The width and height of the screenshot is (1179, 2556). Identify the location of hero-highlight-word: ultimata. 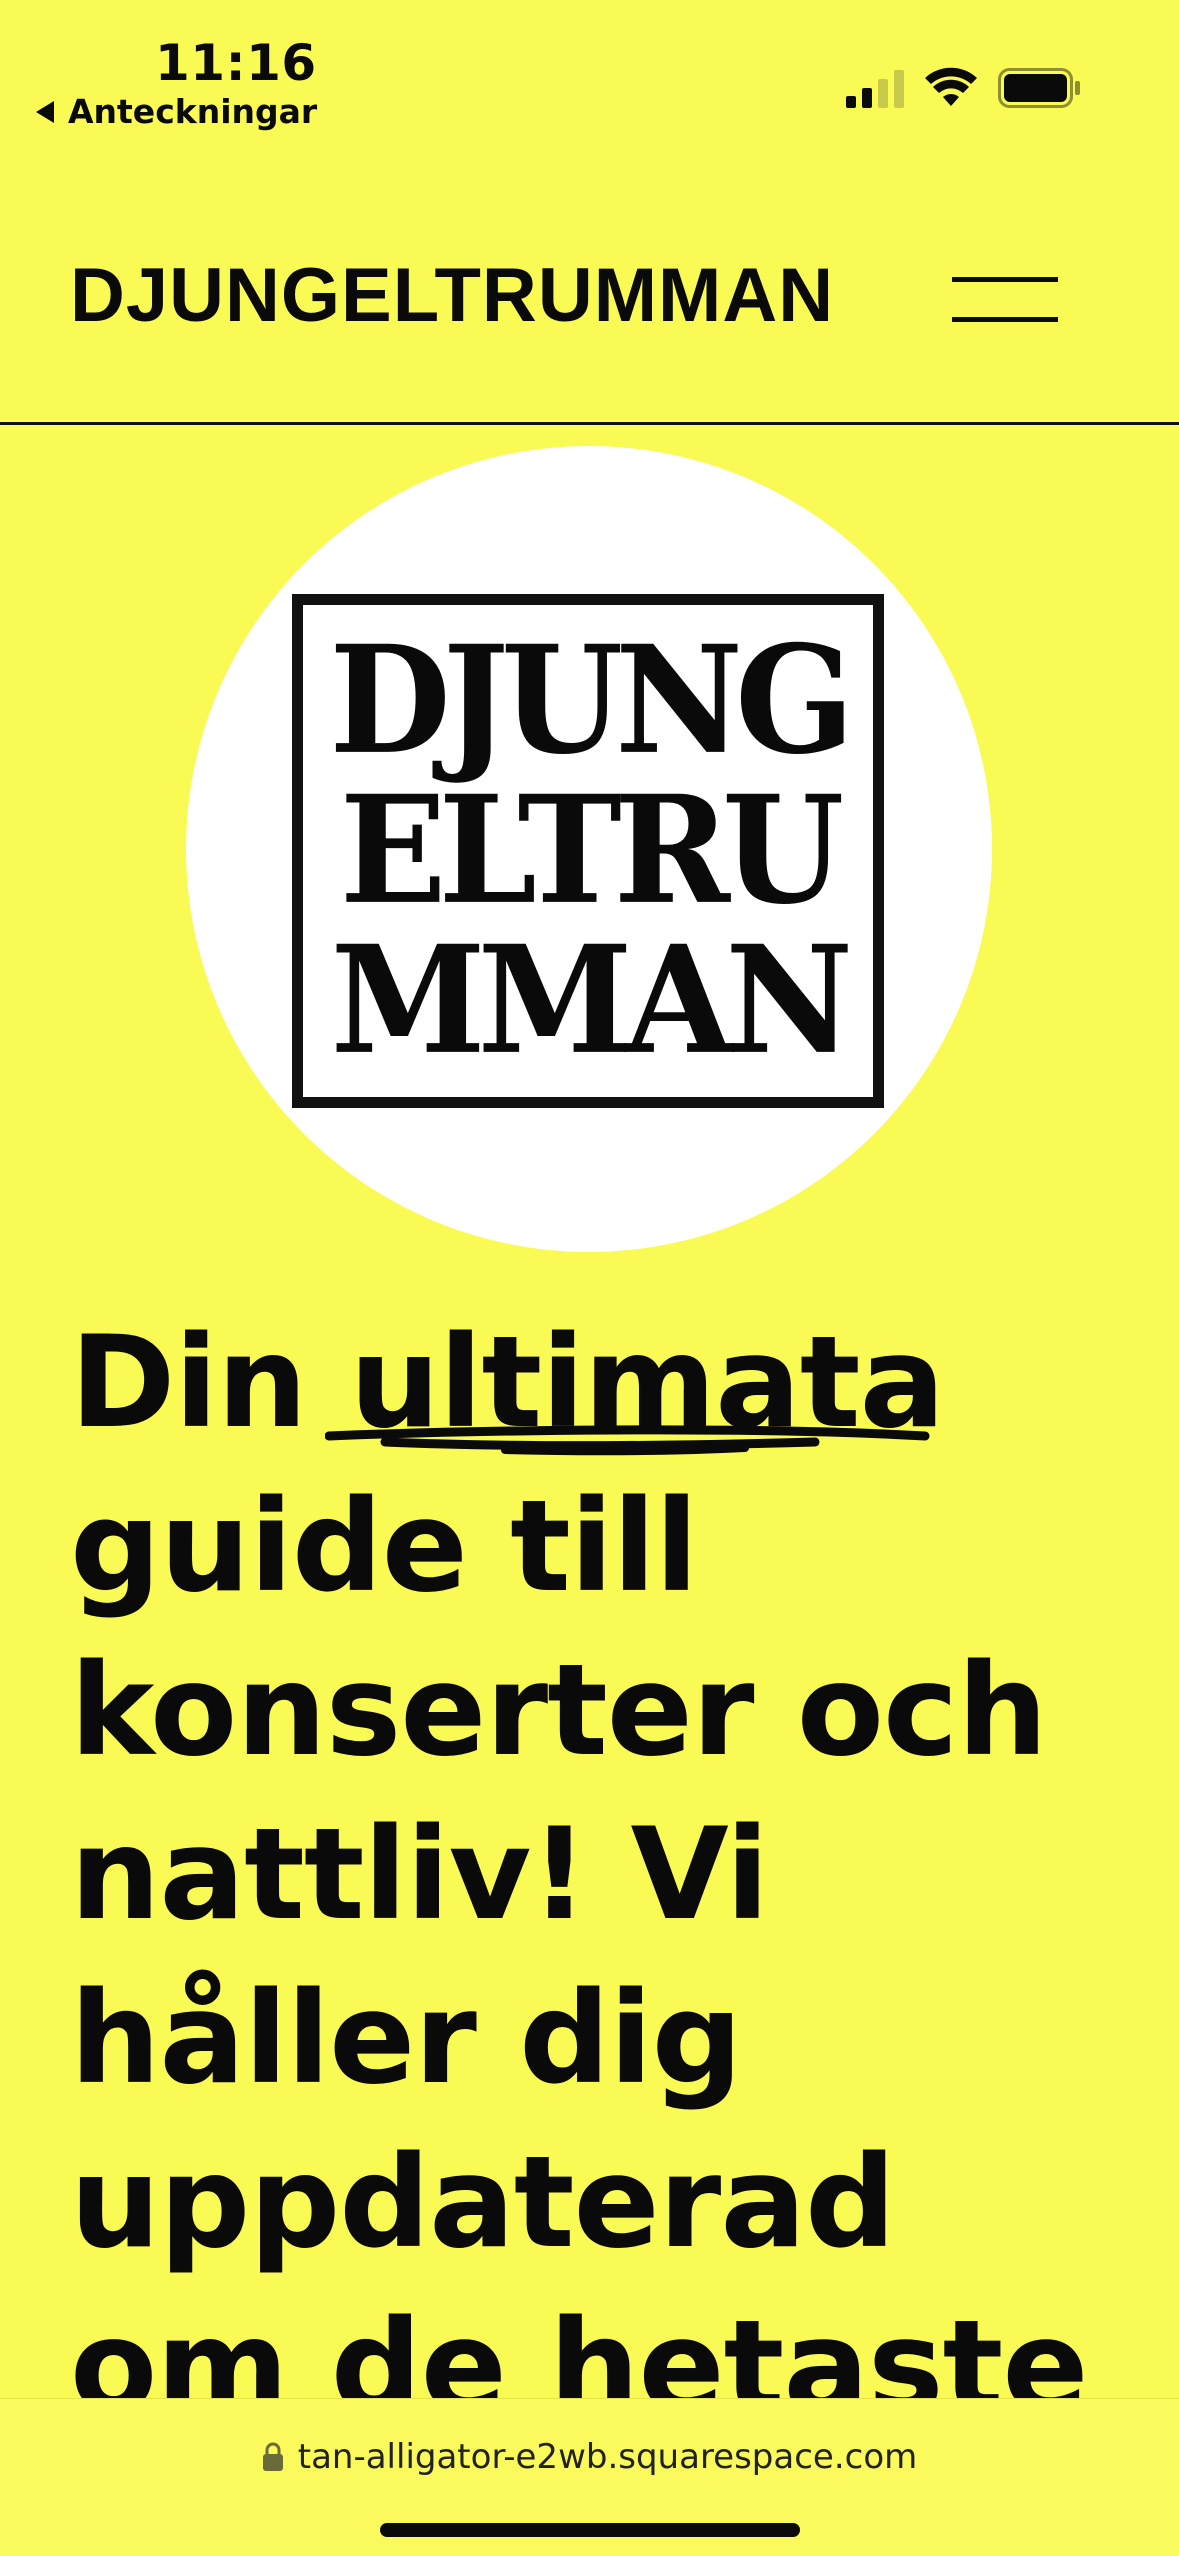
(635, 1382).